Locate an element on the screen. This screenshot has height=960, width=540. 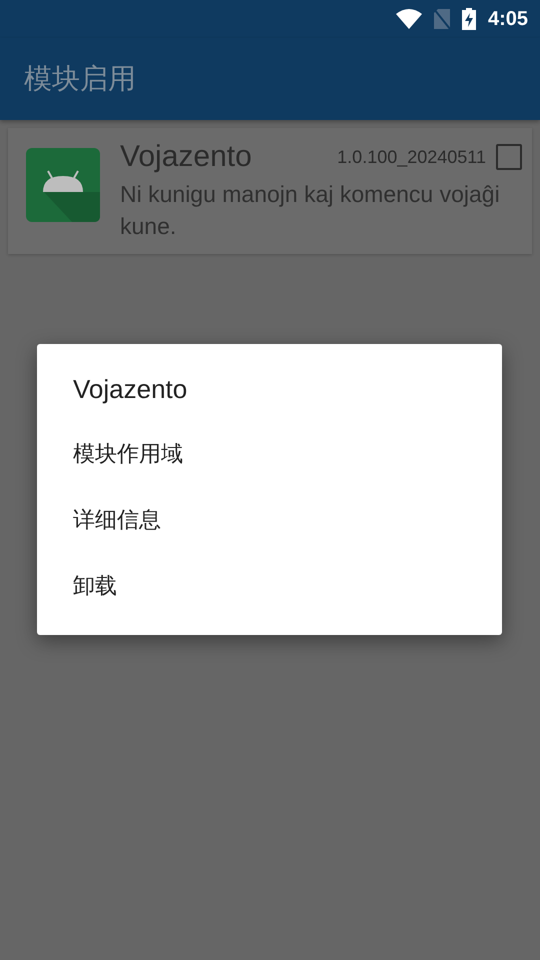
android-app-icon is located at coordinates (63, 185).